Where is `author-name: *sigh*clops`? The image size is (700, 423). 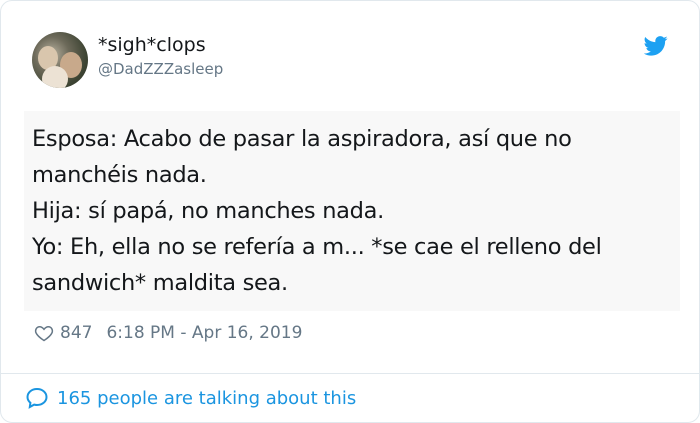
author-name: *sigh*clops is located at coordinates (152, 45).